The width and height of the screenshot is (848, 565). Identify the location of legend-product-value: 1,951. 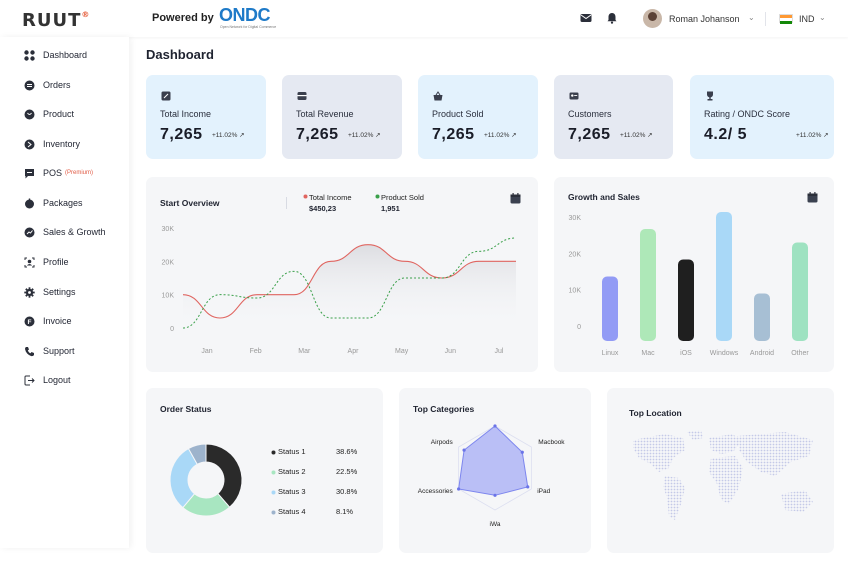
(390, 208).